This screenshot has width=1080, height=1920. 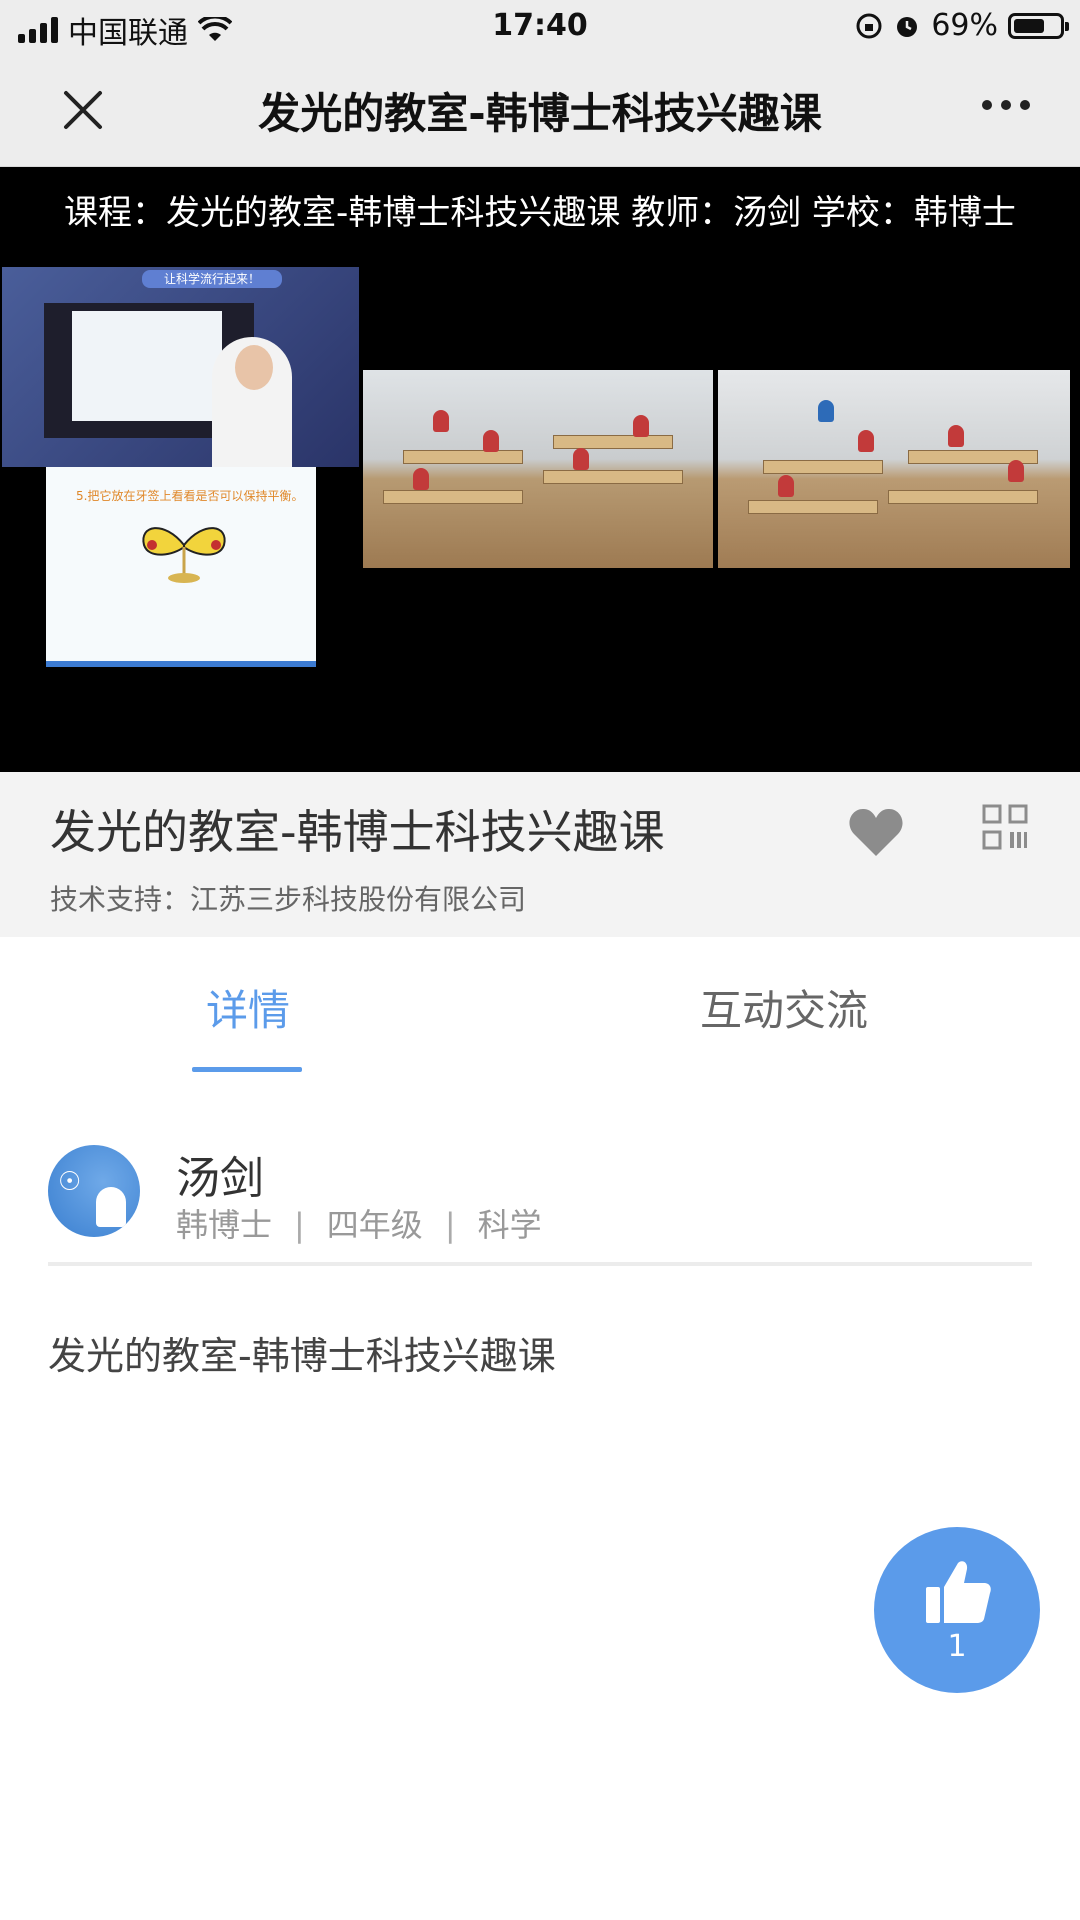 I want to click on like-count: 1, so click(x=957, y=1646).